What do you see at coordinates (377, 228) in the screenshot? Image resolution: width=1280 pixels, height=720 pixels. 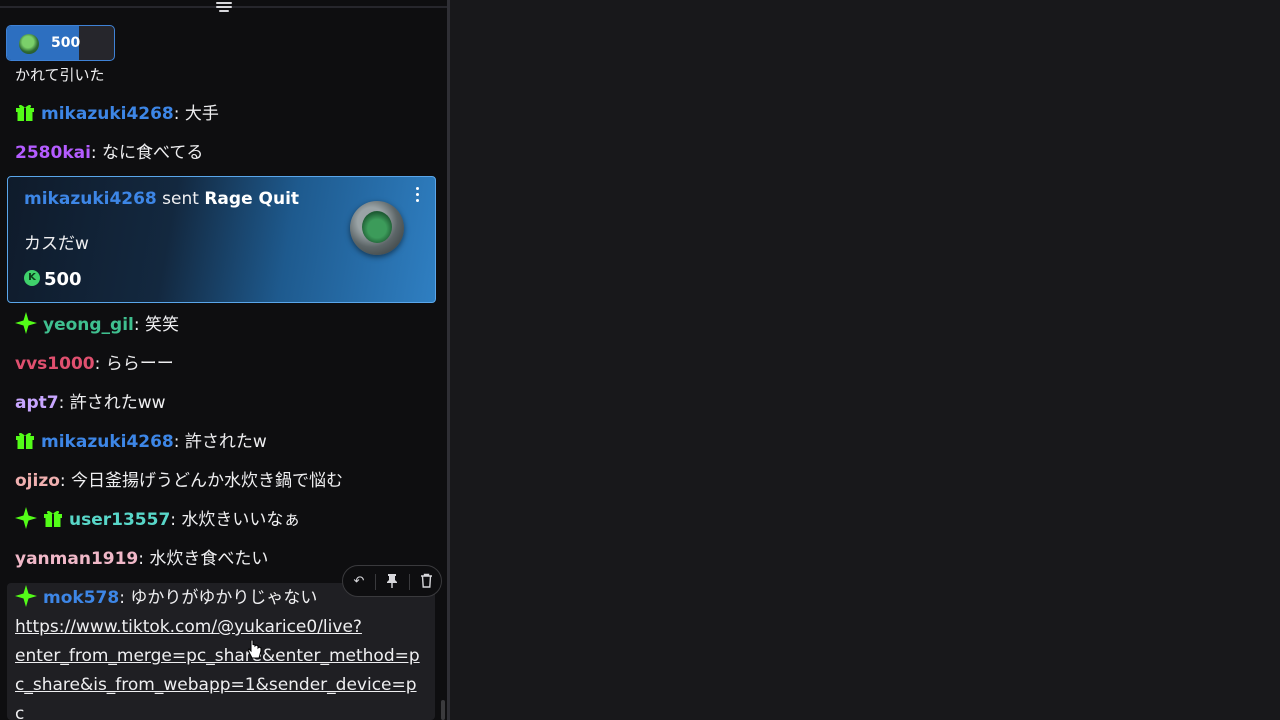 I see `rage-quit-coin-icon` at bounding box center [377, 228].